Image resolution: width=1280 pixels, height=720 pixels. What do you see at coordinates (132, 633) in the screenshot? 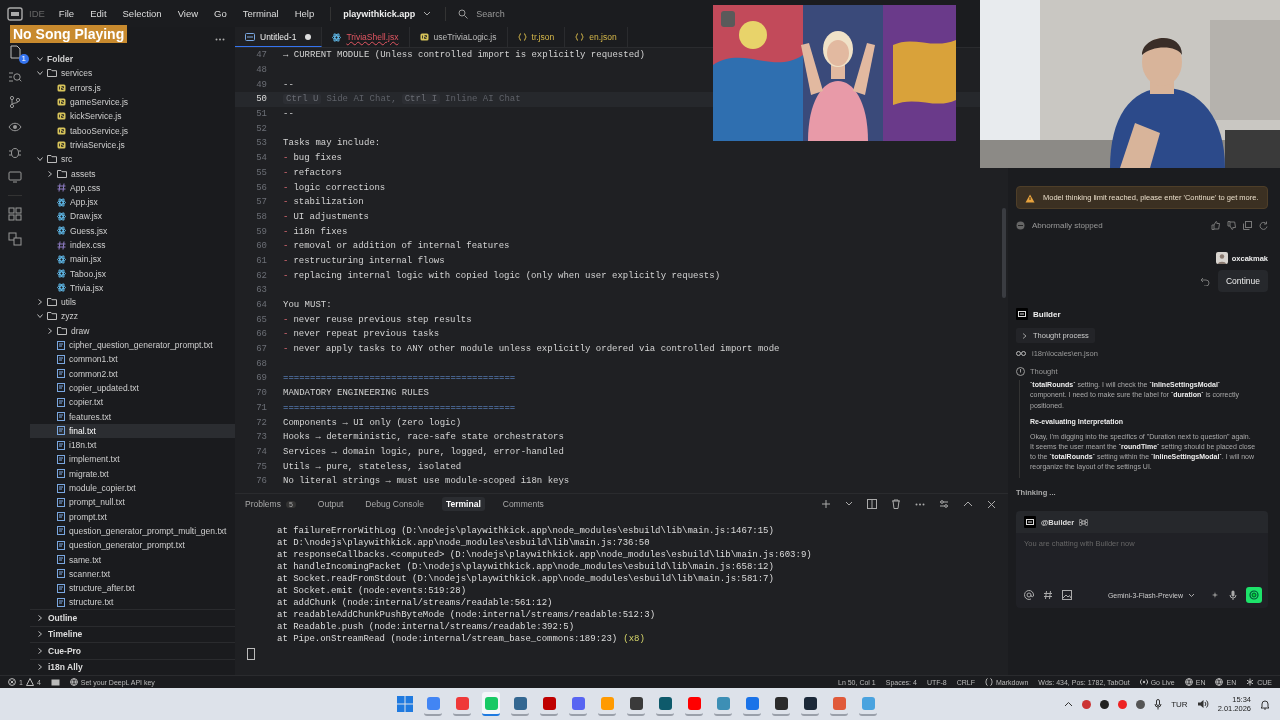
I see `panel-section-header: Timeline` at bounding box center [132, 633].